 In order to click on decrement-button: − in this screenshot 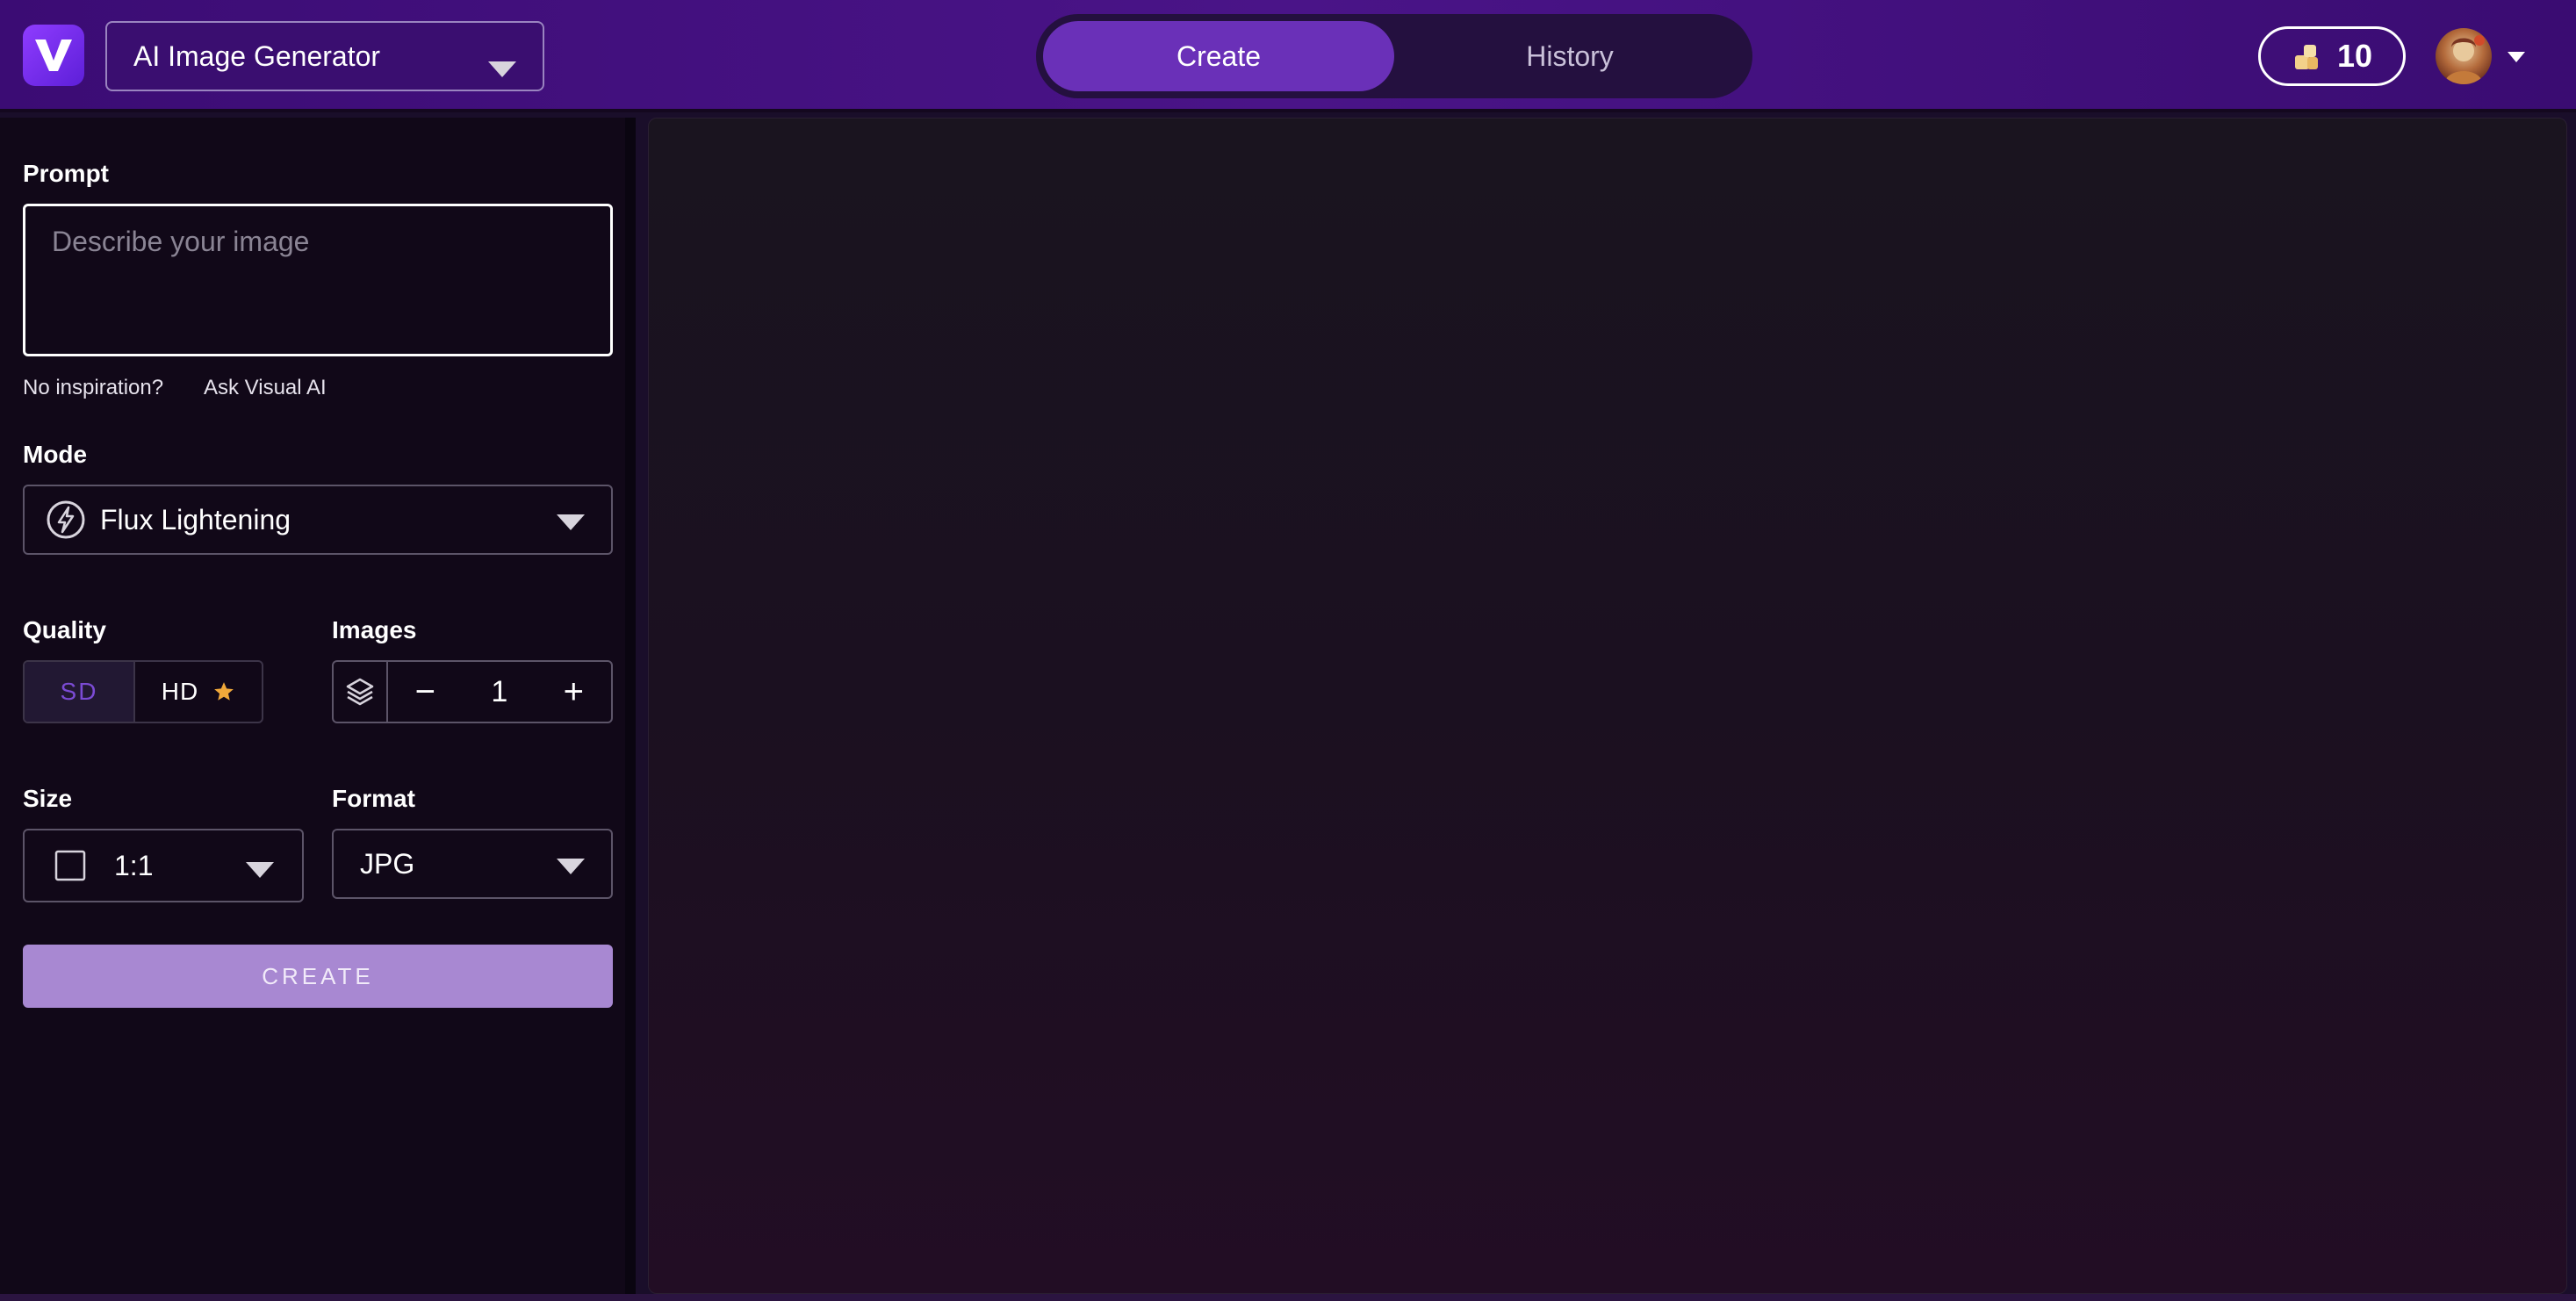, I will do `click(425, 692)`.